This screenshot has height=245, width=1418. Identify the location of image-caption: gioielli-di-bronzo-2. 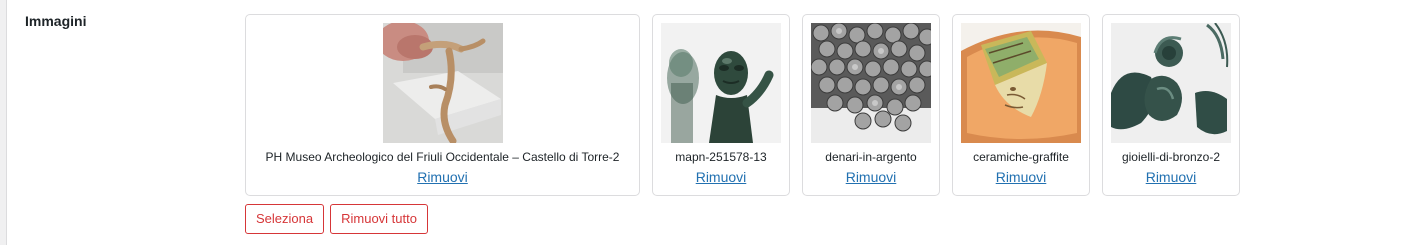
(1171, 157).